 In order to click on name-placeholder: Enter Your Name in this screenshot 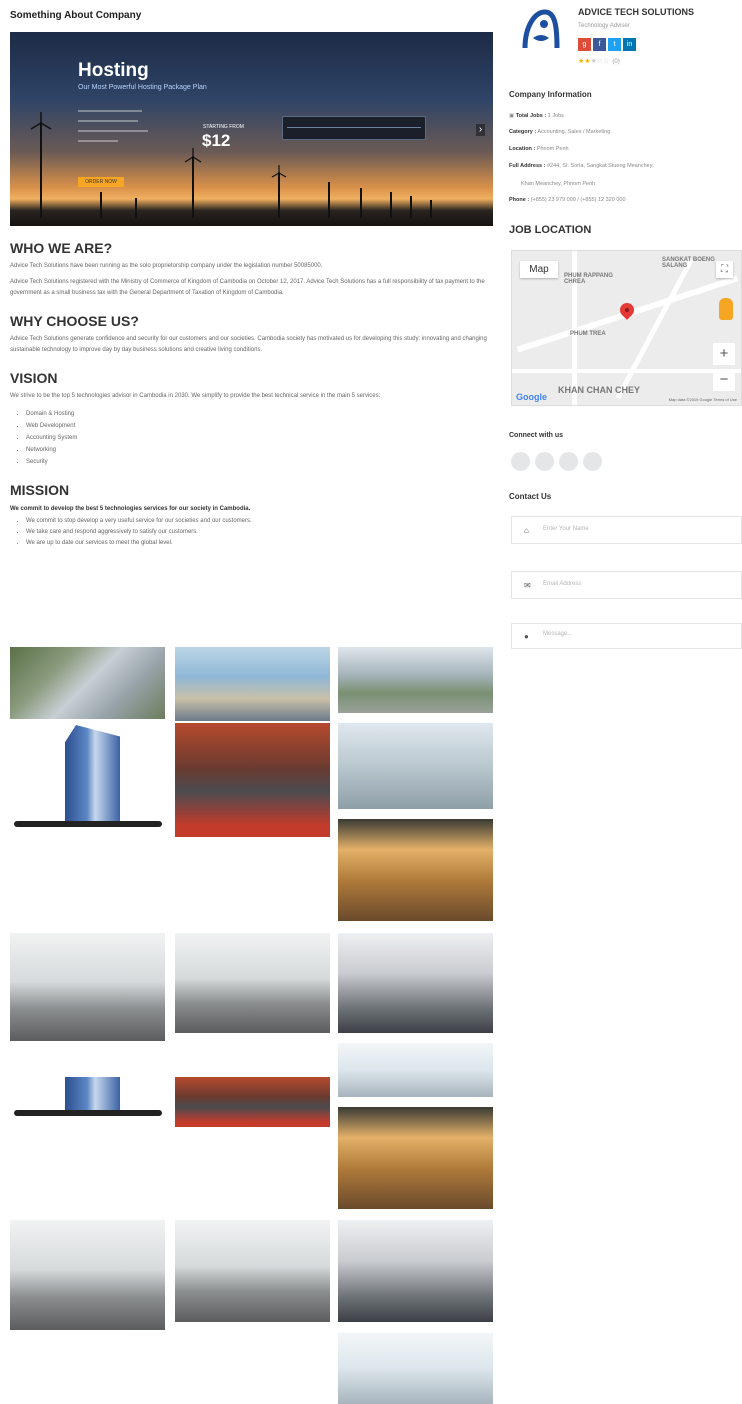, I will do `click(566, 529)`.